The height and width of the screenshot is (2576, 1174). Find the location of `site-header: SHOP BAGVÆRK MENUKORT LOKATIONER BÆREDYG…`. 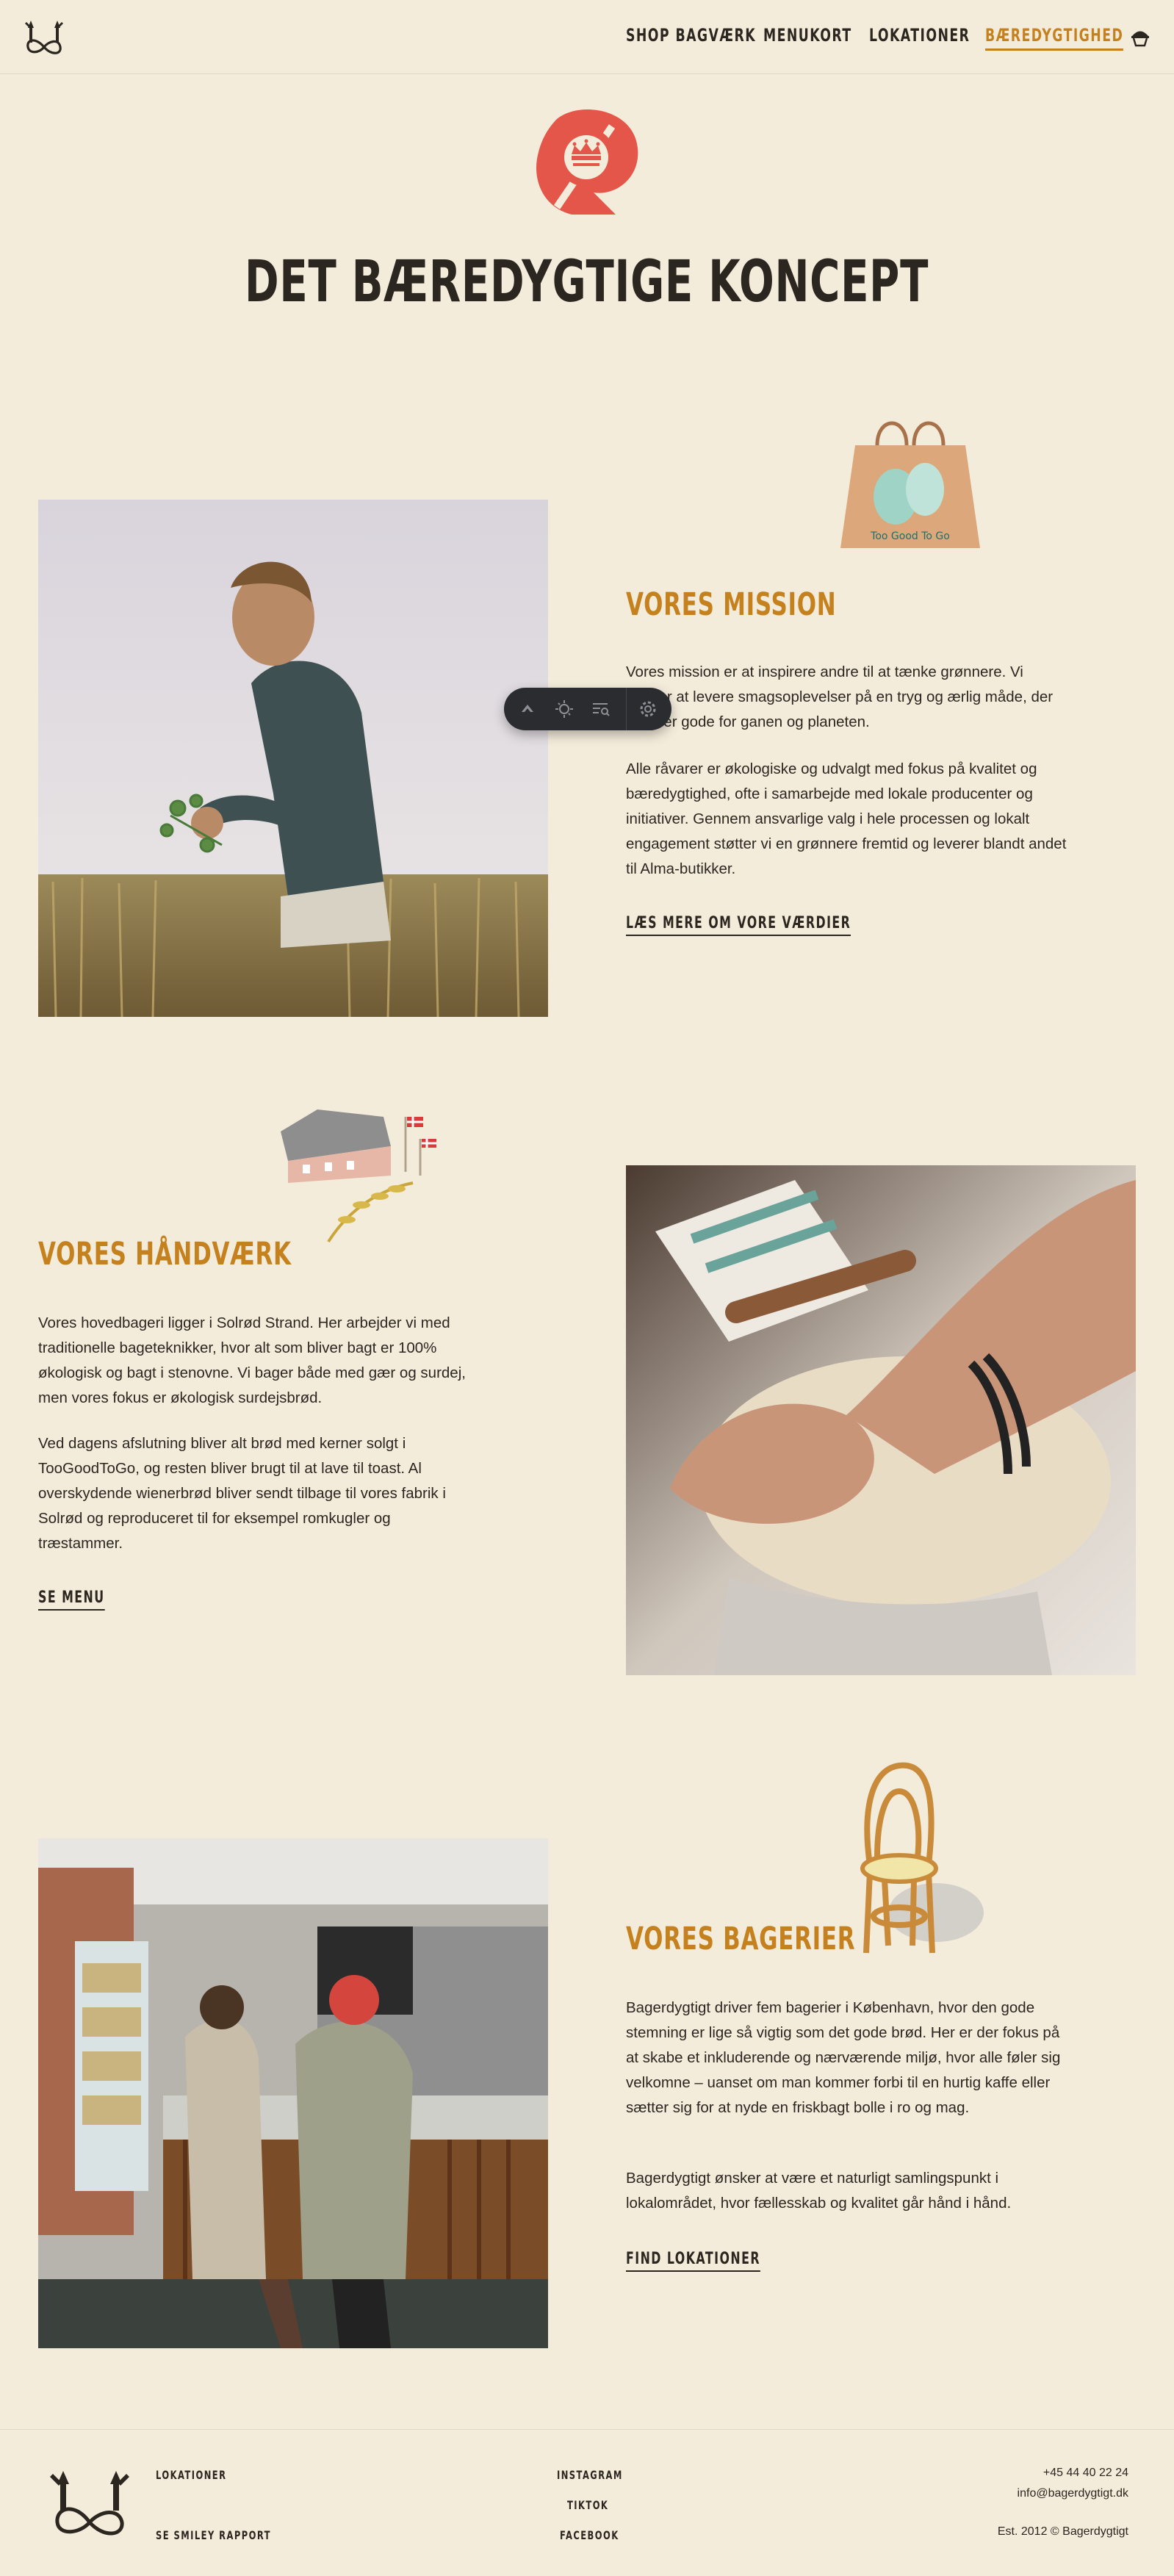

site-header: SHOP BAGVÆRK MENUKORT LOKATIONER BÆREDYG… is located at coordinates (587, 37).